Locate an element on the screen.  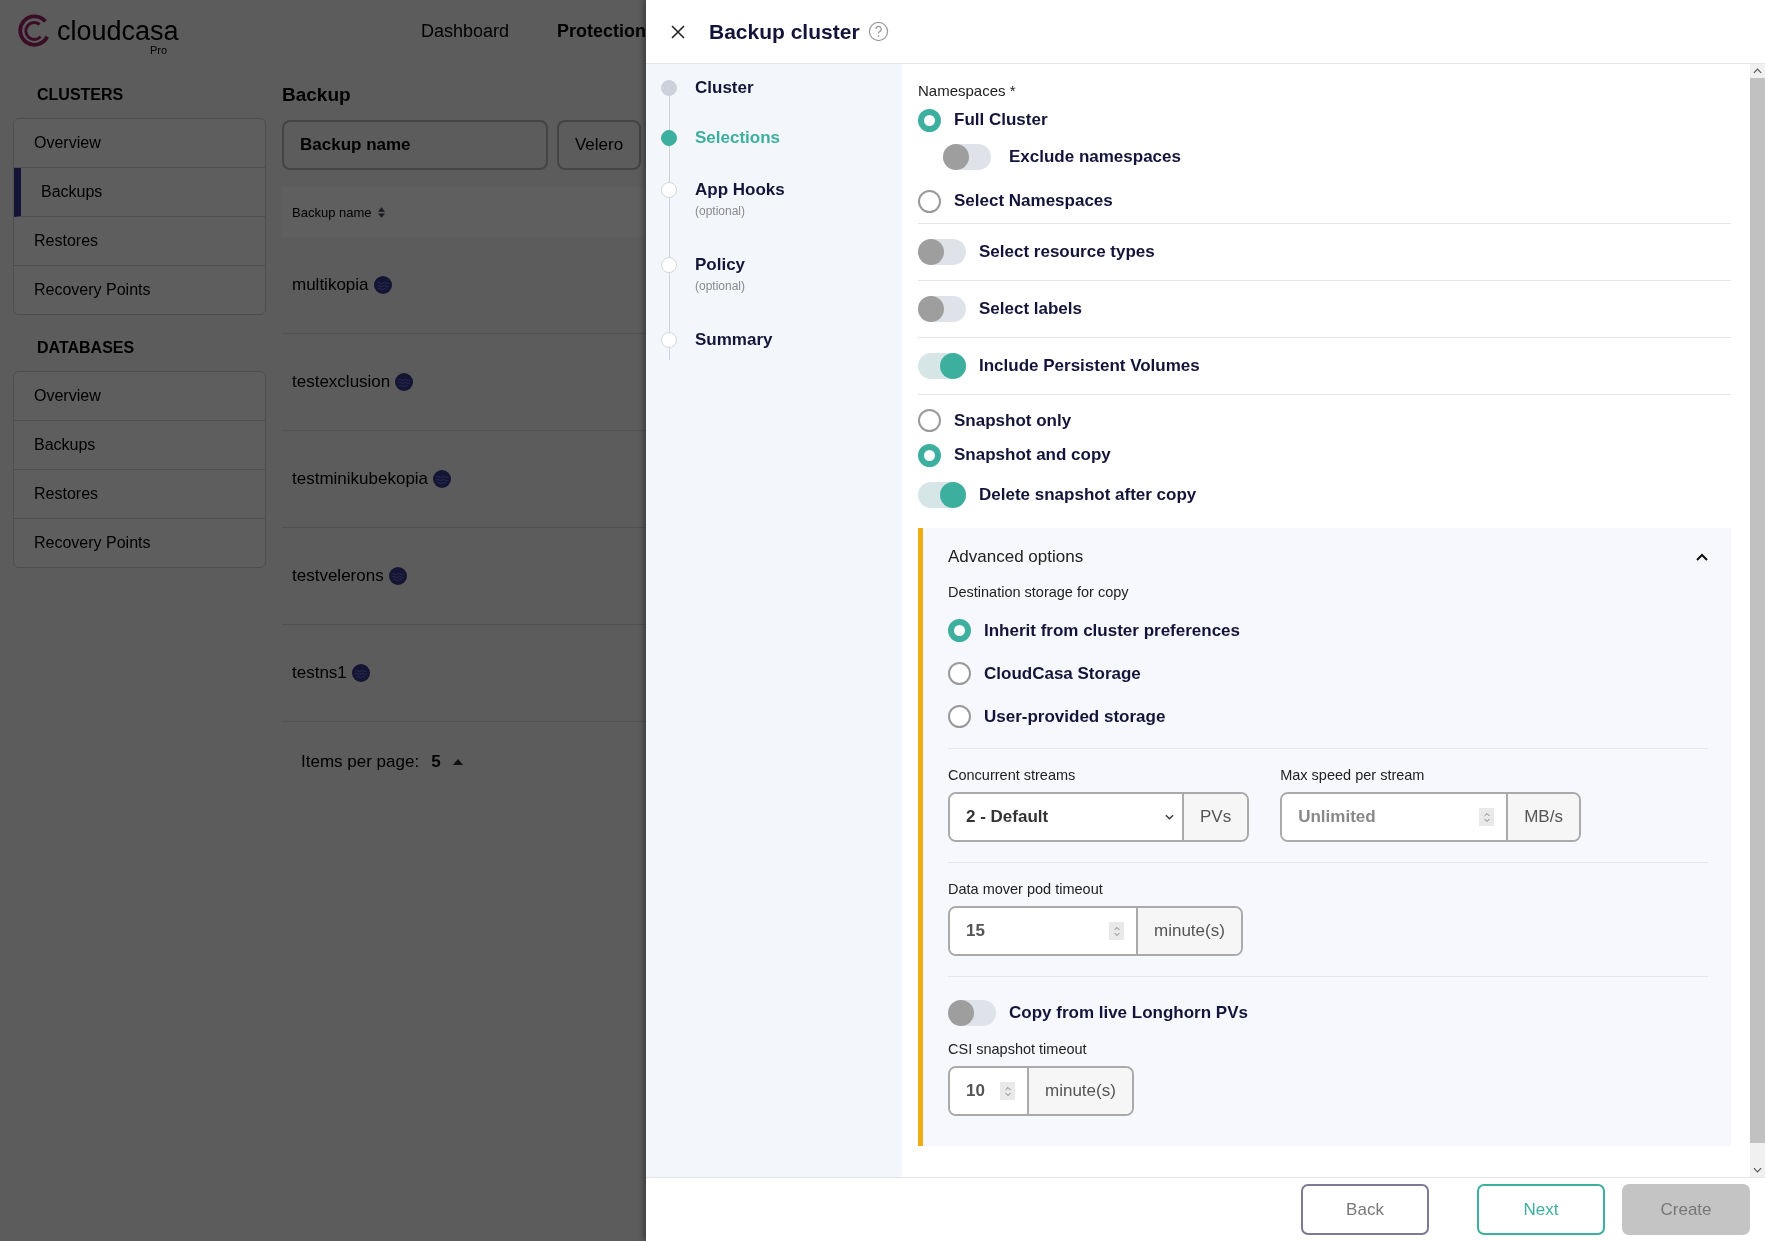
toggle-label: Select resource types is located at coordinates (1067, 252).